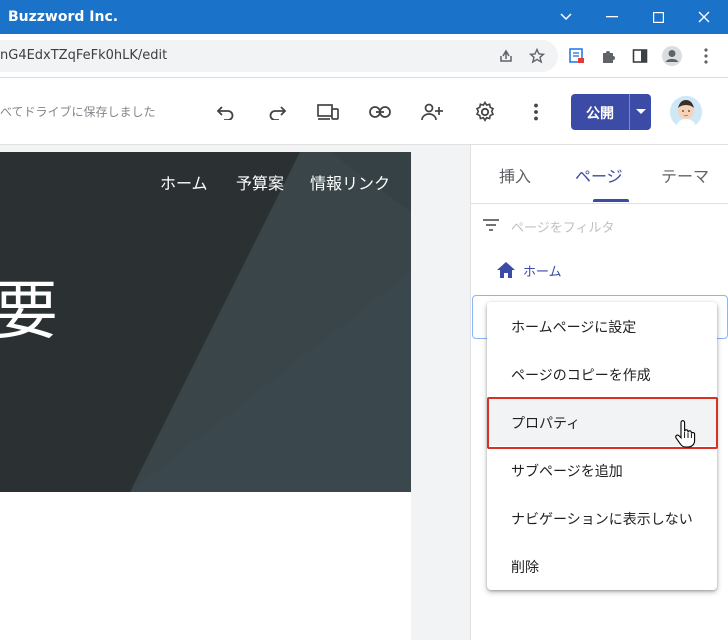 Image resolution: width=728 pixels, height=640 pixels. I want to click on menu-item-set-homepage: ホームページに設定, so click(602, 326).